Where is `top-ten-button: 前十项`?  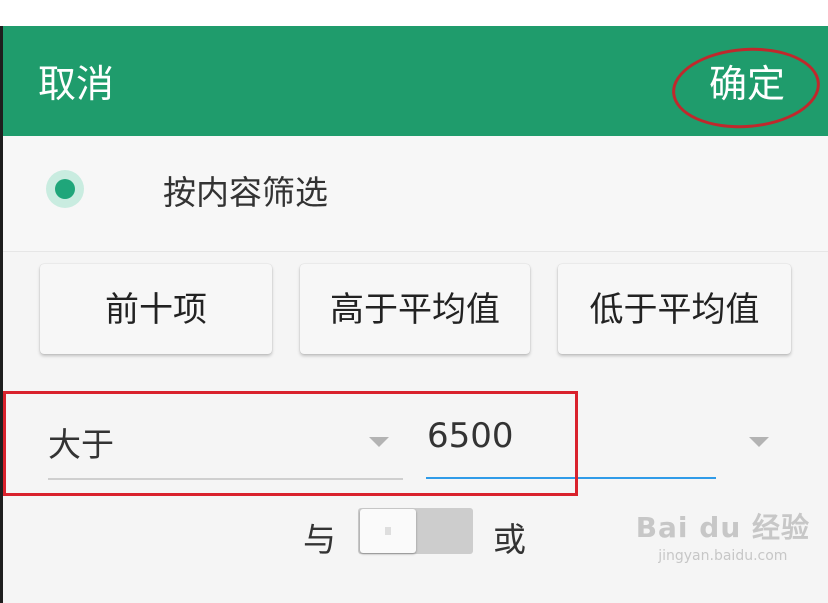 top-ten-button: 前十项 is located at coordinates (156, 309).